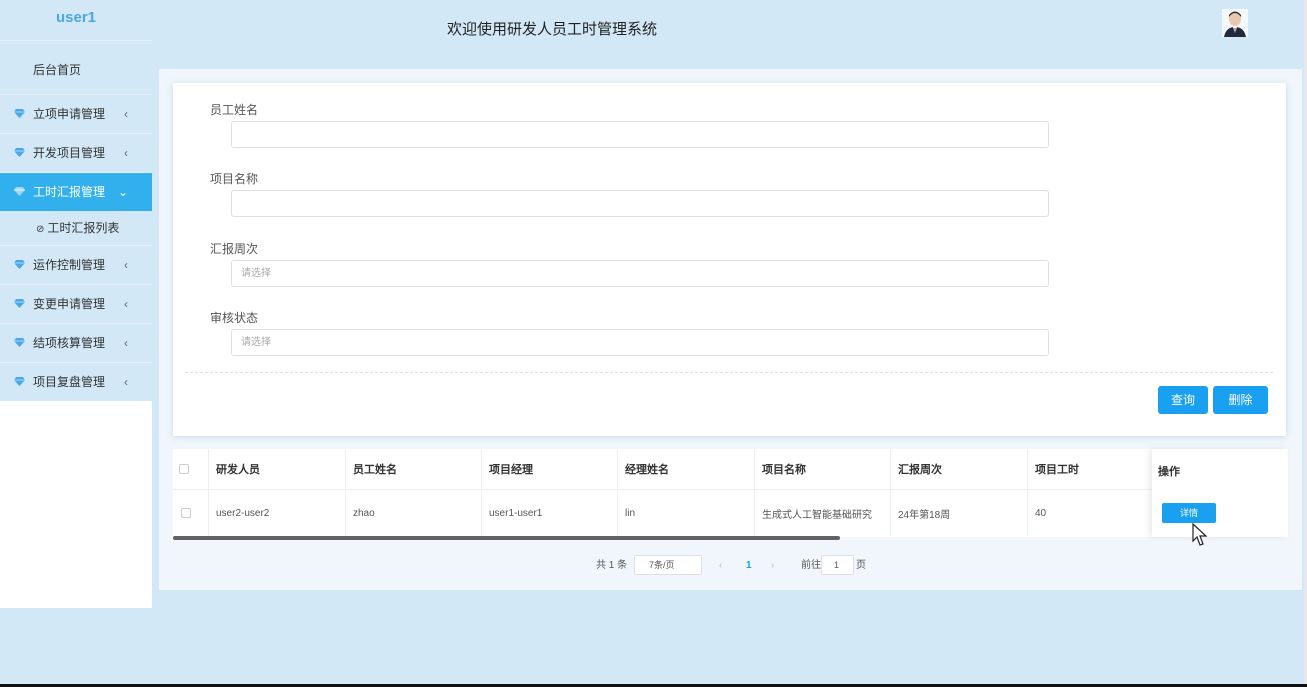 This screenshot has height=687, width=1307. I want to click on sidebar-username: user1, so click(76, 20).